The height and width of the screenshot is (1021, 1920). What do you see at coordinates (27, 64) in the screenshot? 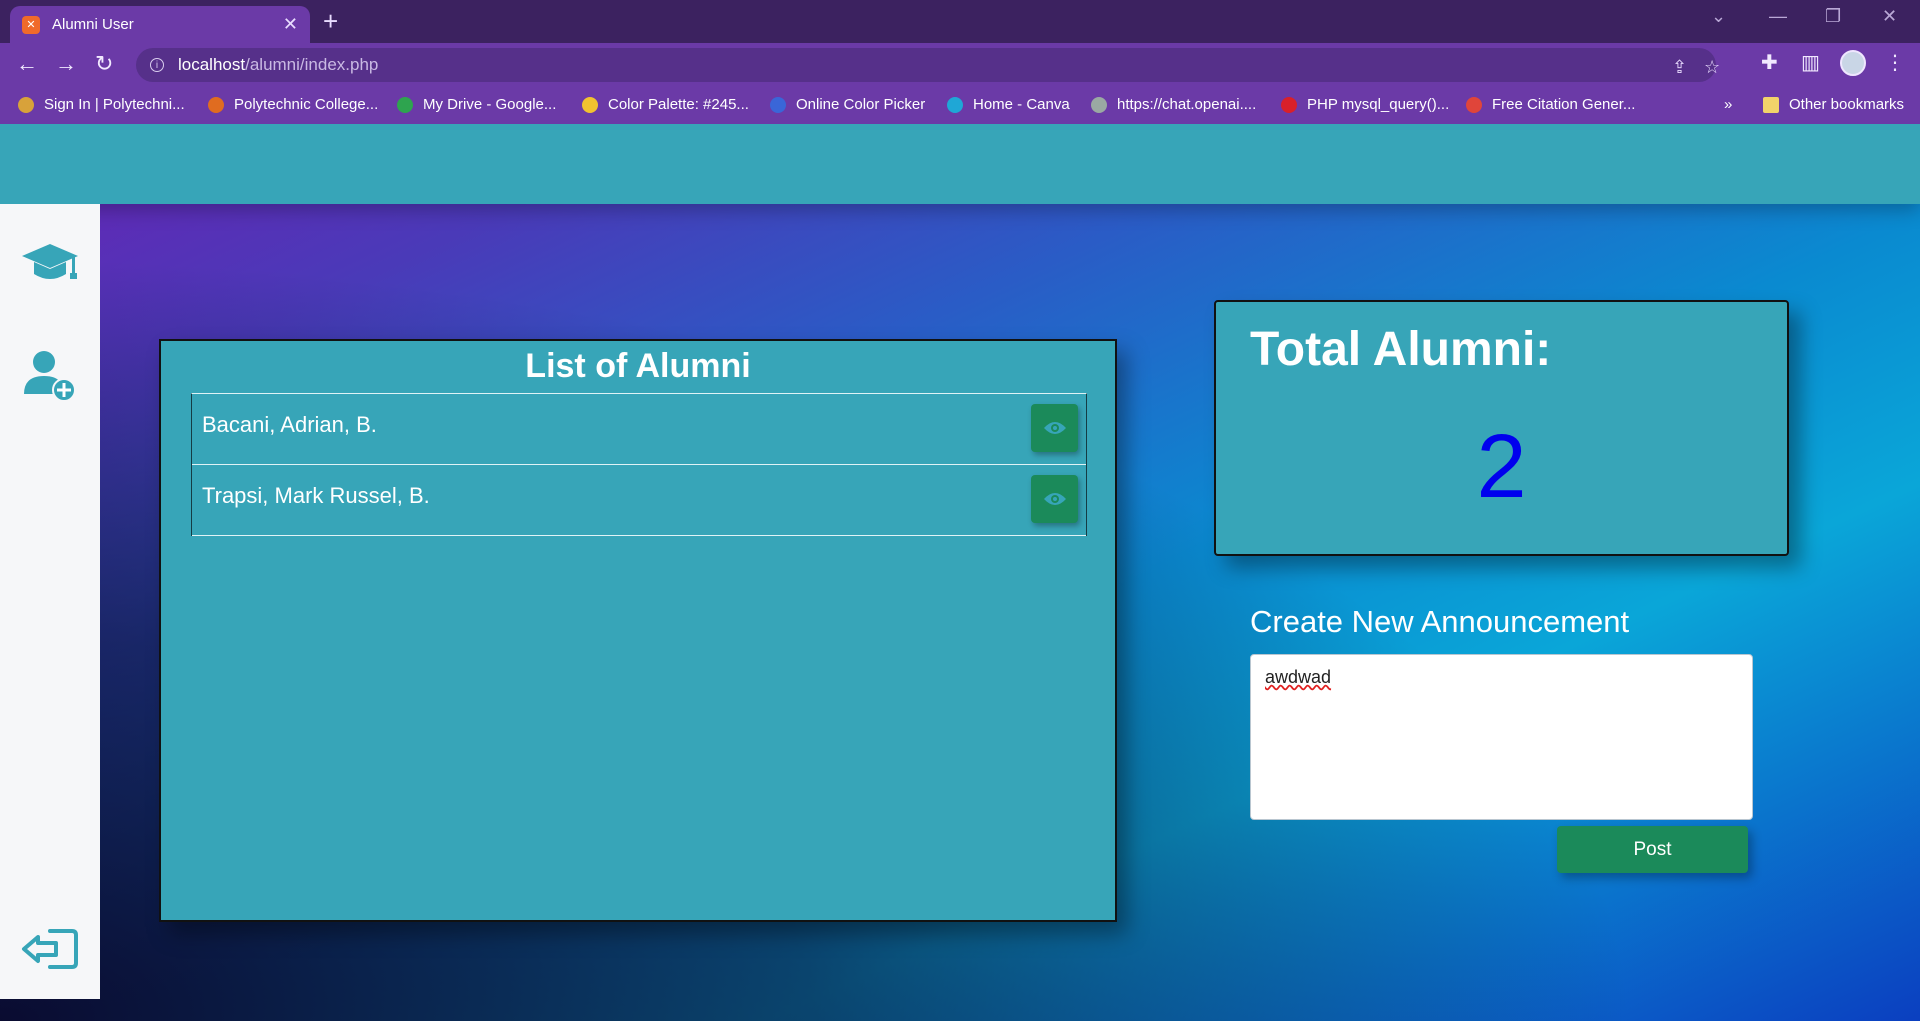
I see `back-icon: ←` at bounding box center [27, 64].